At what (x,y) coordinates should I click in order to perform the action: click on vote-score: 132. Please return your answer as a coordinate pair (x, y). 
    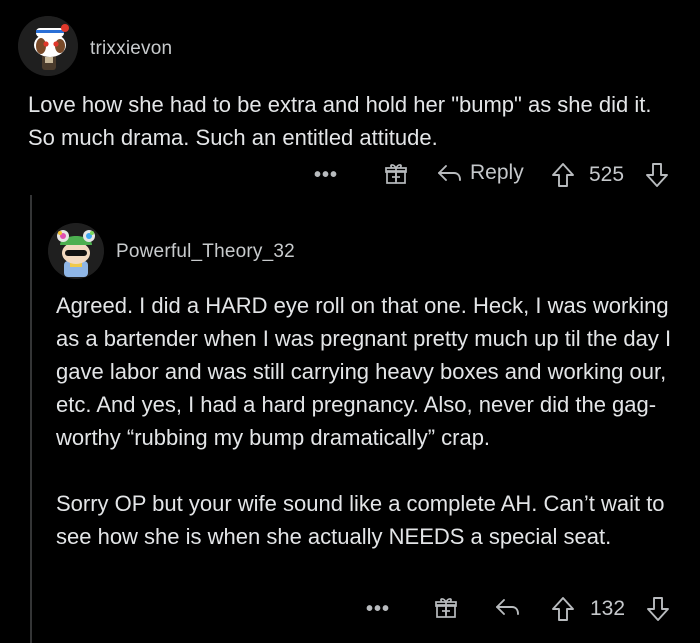
    Looking at the image, I should click on (608, 608).